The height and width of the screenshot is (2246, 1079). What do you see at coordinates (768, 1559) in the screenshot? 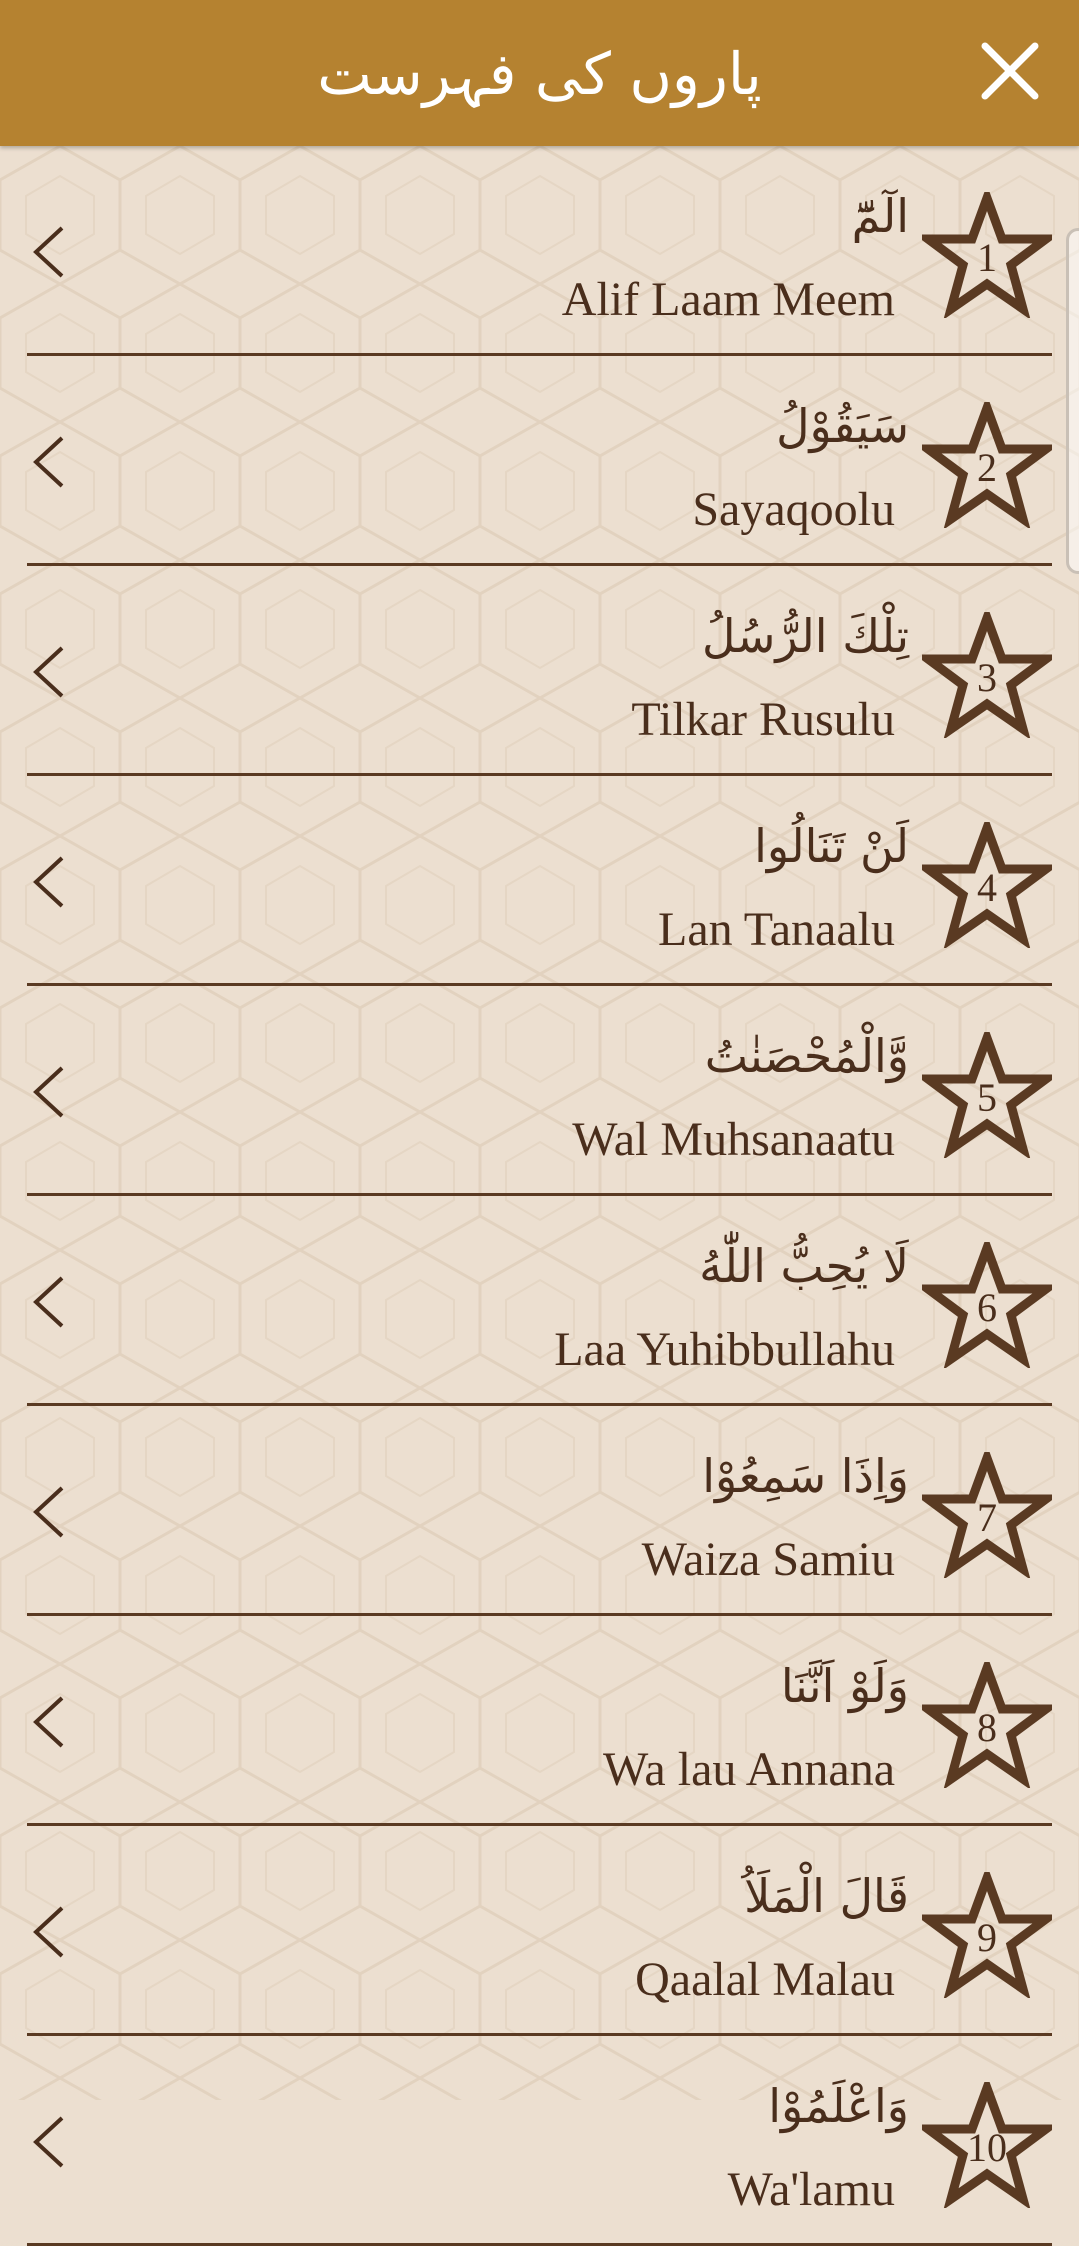
I see `para-latin-name: Waiza Samiu` at bounding box center [768, 1559].